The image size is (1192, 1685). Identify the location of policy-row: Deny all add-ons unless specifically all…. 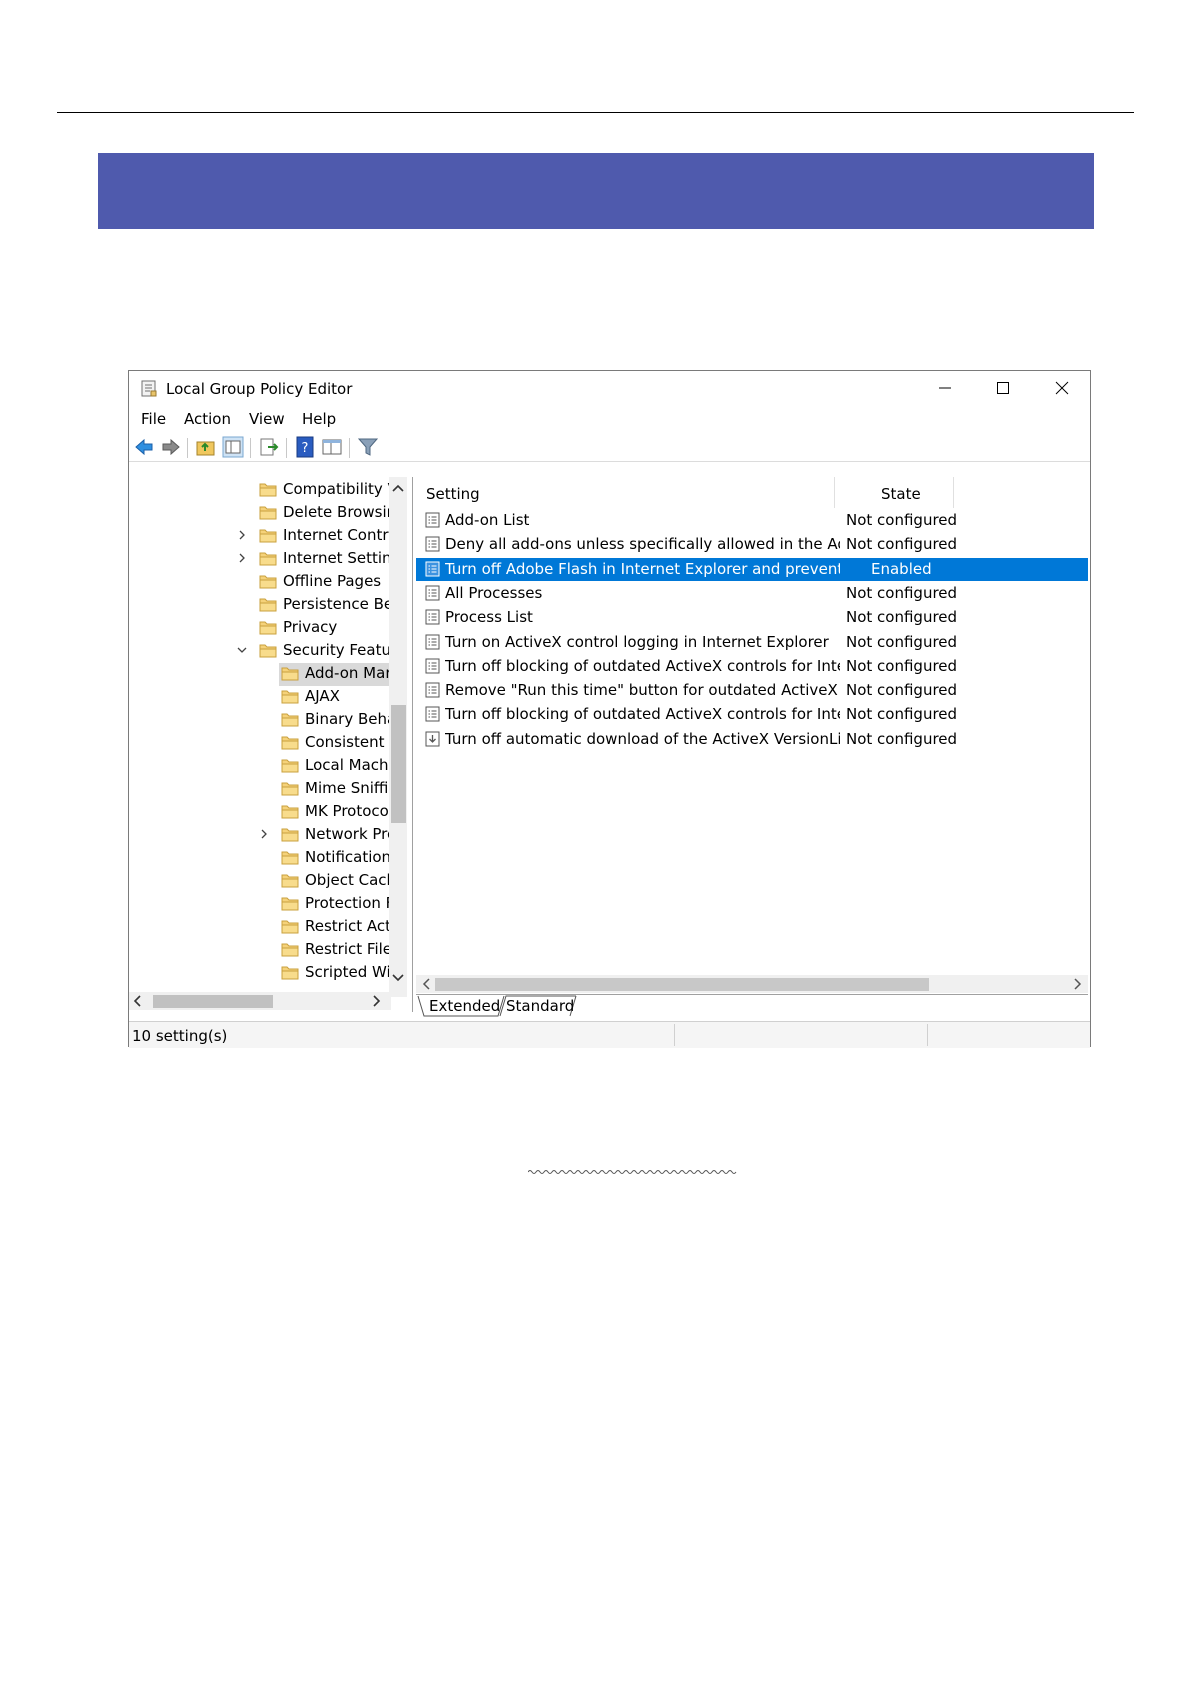
(752, 544).